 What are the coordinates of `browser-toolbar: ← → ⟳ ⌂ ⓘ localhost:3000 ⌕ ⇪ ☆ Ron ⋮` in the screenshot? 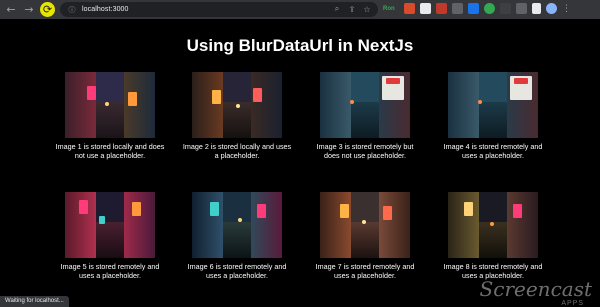 It's located at (300, 9).